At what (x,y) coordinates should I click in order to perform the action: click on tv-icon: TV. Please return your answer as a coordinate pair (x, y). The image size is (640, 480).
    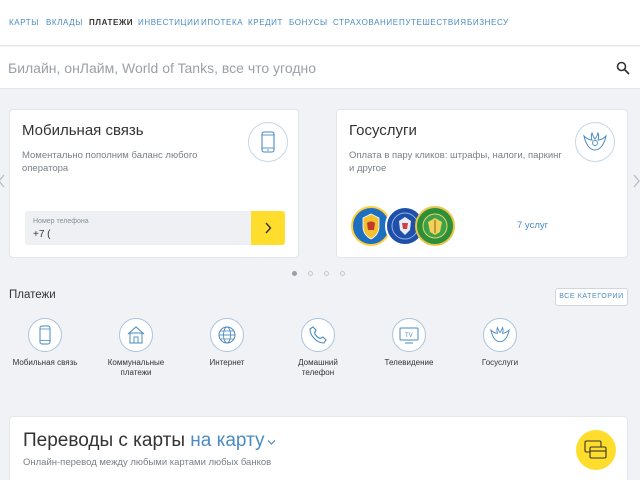
    Looking at the image, I should click on (409, 335).